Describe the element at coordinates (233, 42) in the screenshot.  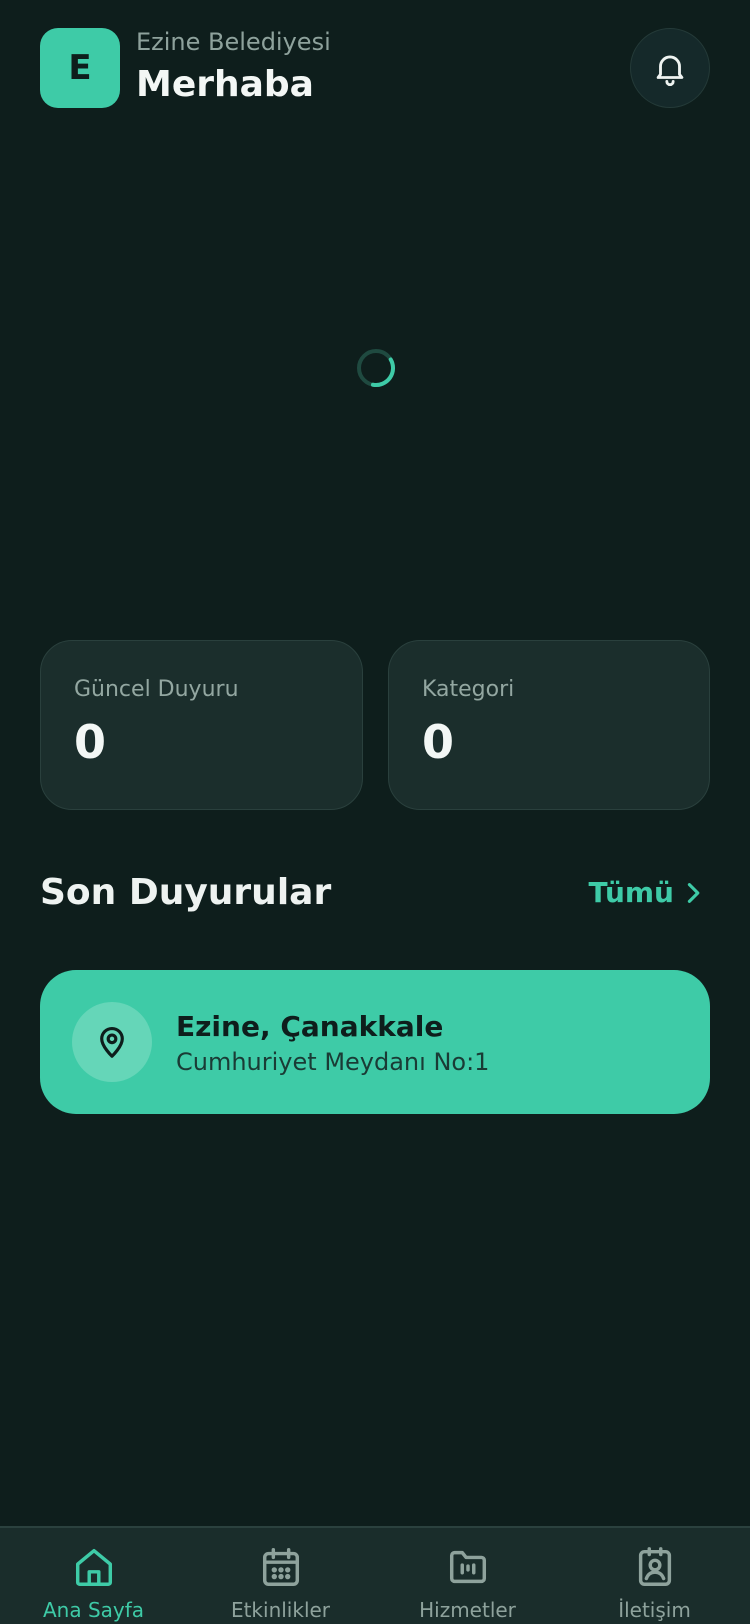
I see `org-name: Ezine Belediyesi` at that location.